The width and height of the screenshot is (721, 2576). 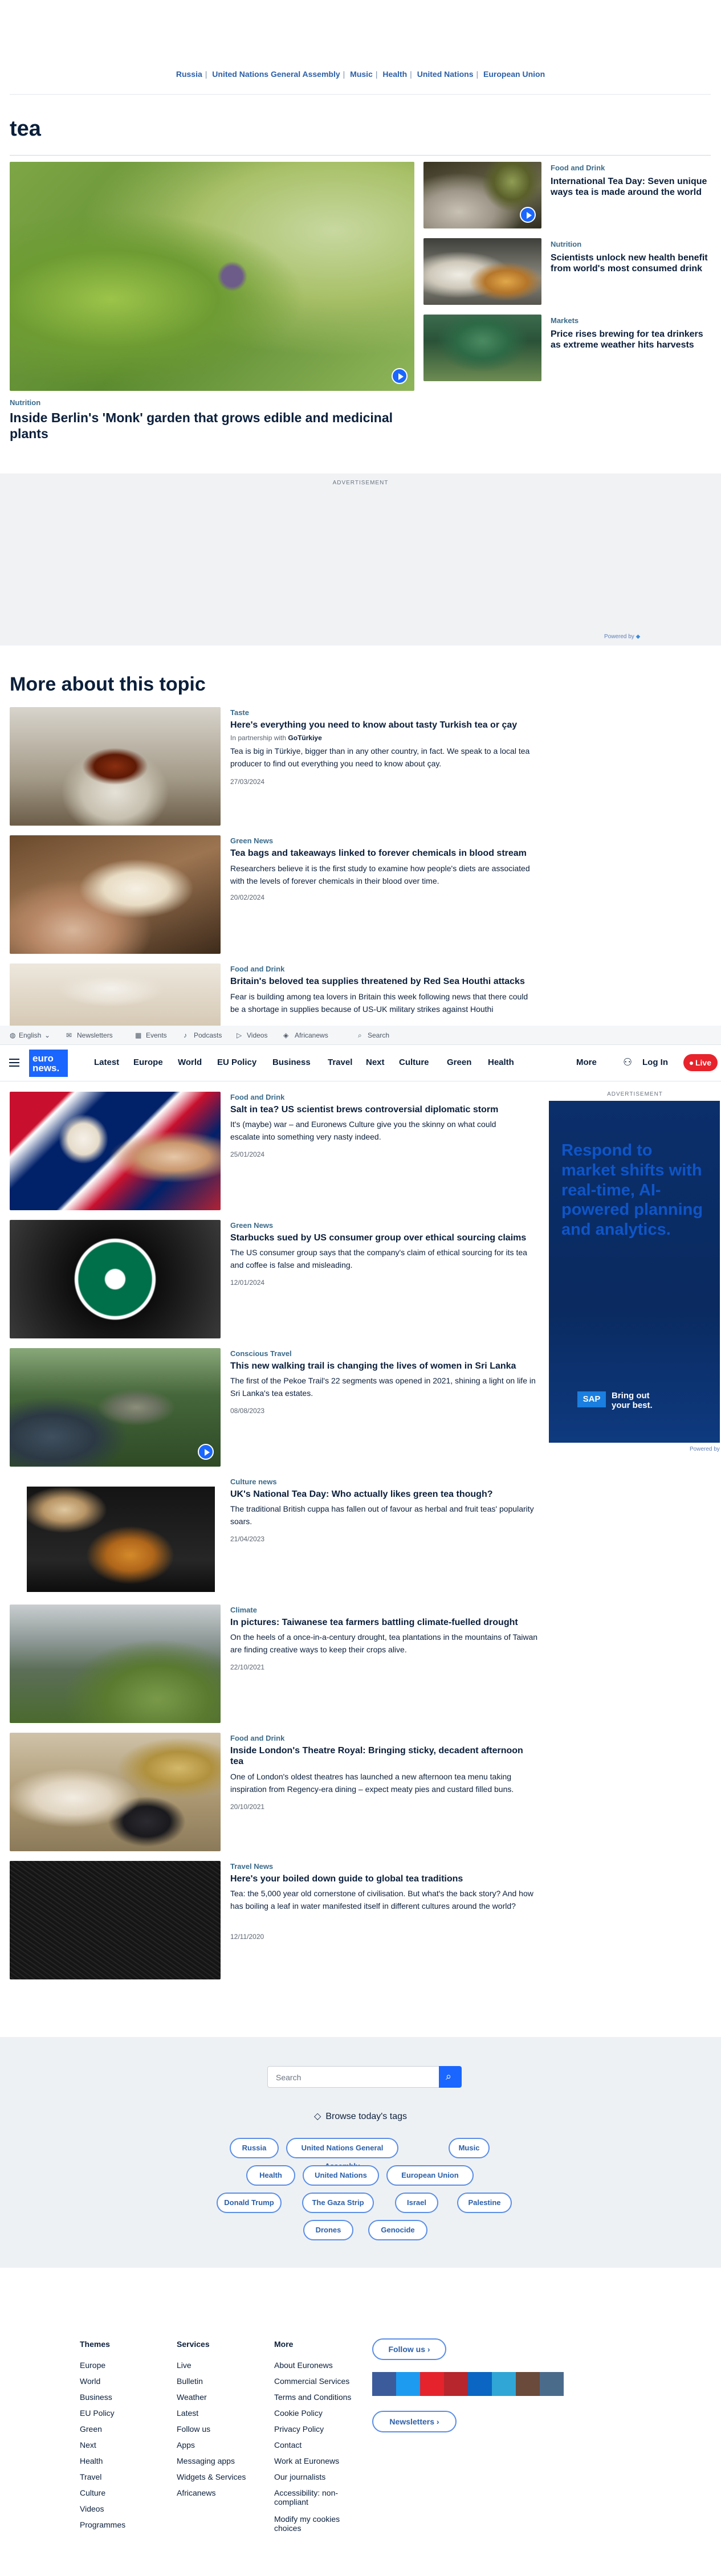 What do you see at coordinates (485, 2203) in the screenshot?
I see `tag-pill: Palestine` at bounding box center [485, 2203].